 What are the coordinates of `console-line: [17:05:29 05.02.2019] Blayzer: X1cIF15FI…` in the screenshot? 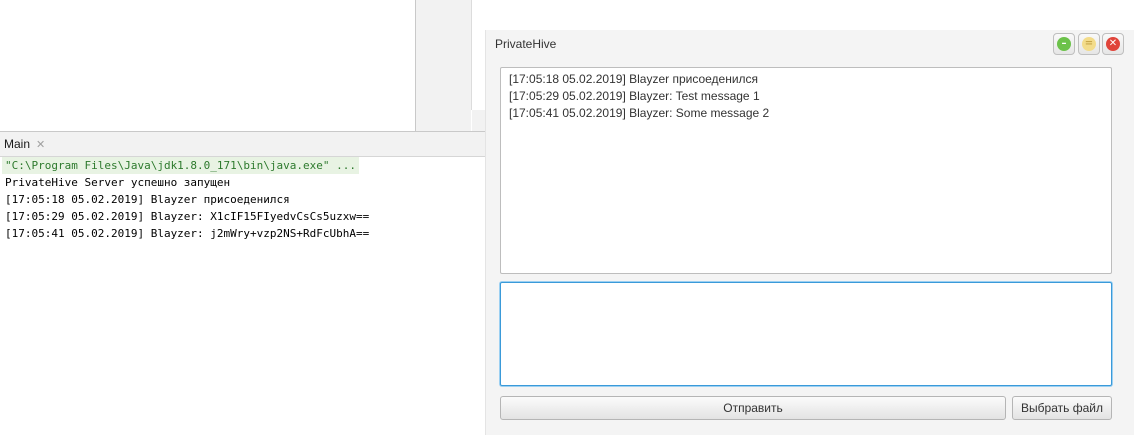 It's located at (187, 216).